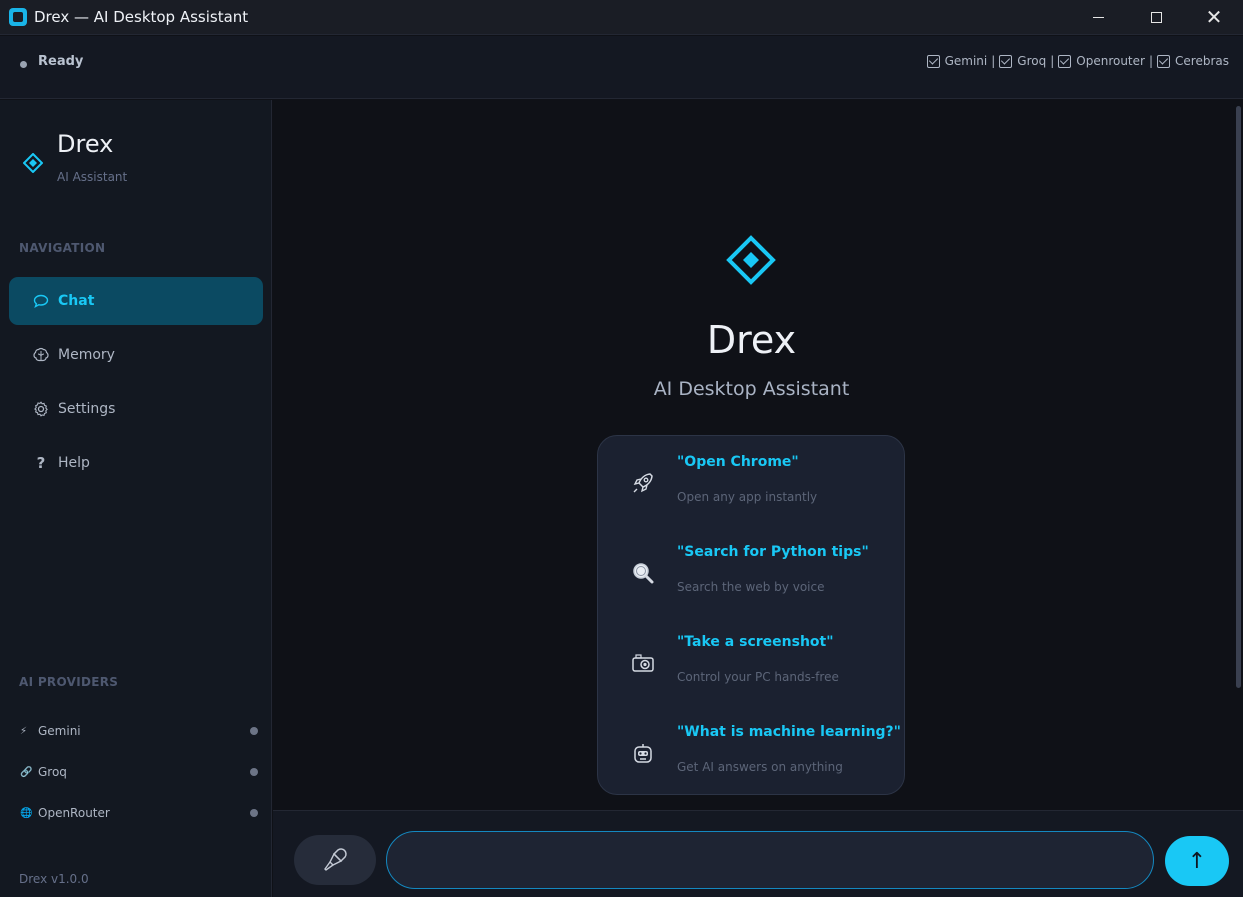 The image size is (1243, 897). I want to click on providers-section-label: AI PROVIDERS, so click(69, 682).